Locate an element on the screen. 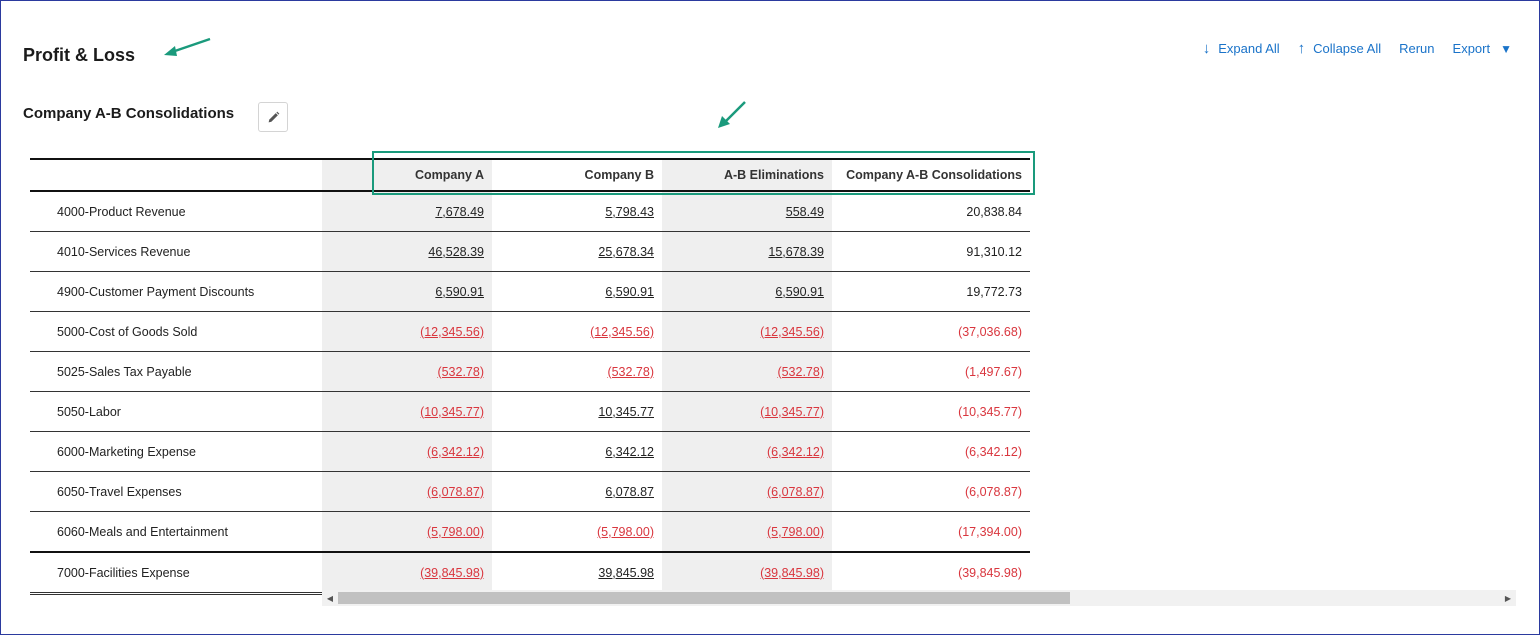 This screenshot has width=1540, height=635. value-cell: 39,845.98 is located at coordinates (577, 573).